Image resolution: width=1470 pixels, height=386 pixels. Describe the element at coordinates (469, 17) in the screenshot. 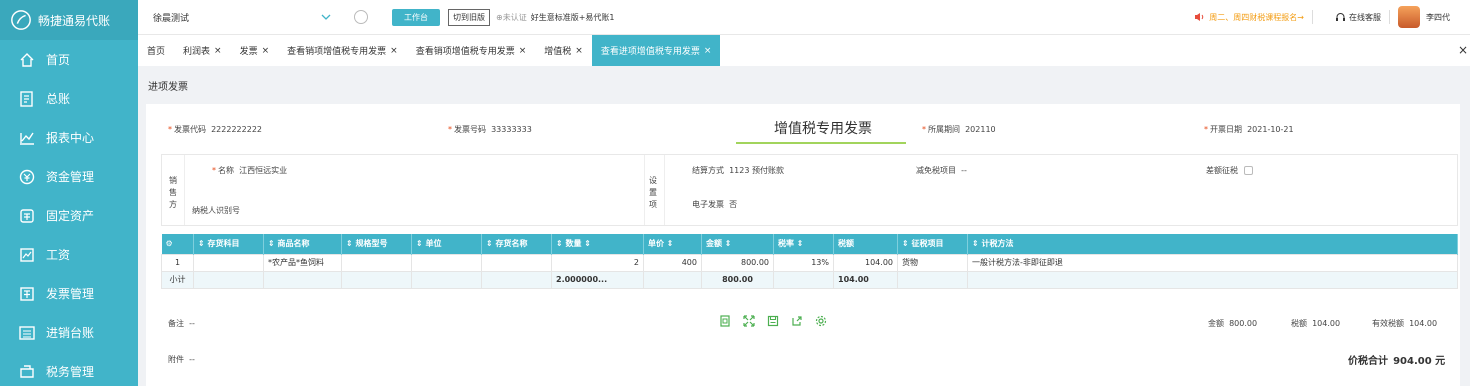

I see `switch-old-version-button: 切到旧版` at that location.